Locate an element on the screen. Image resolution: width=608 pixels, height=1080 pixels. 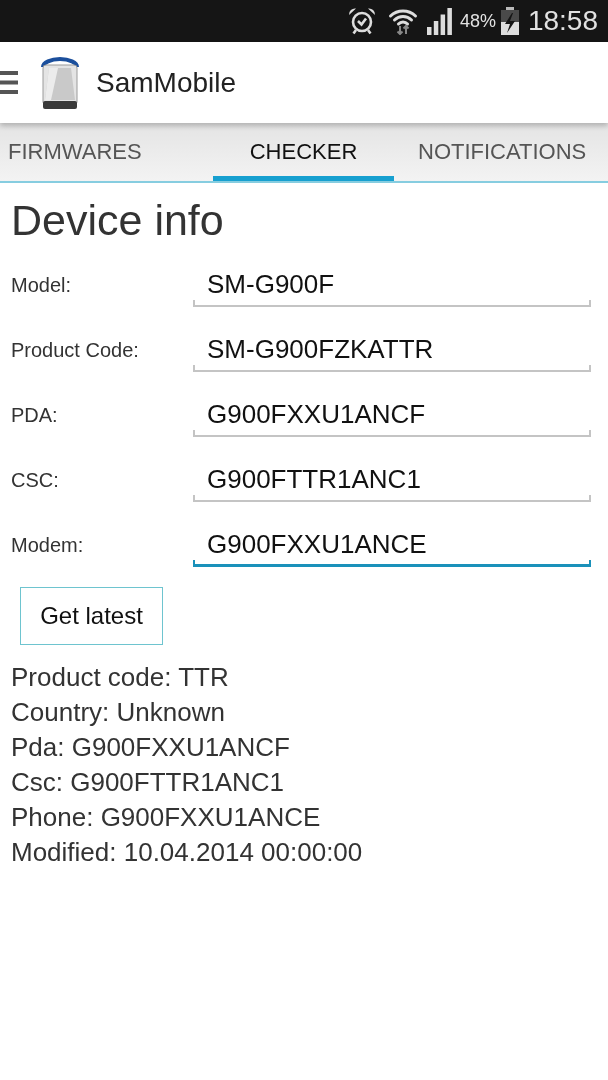
result-line: Country: Unknown is located at coordinates (118, 712).